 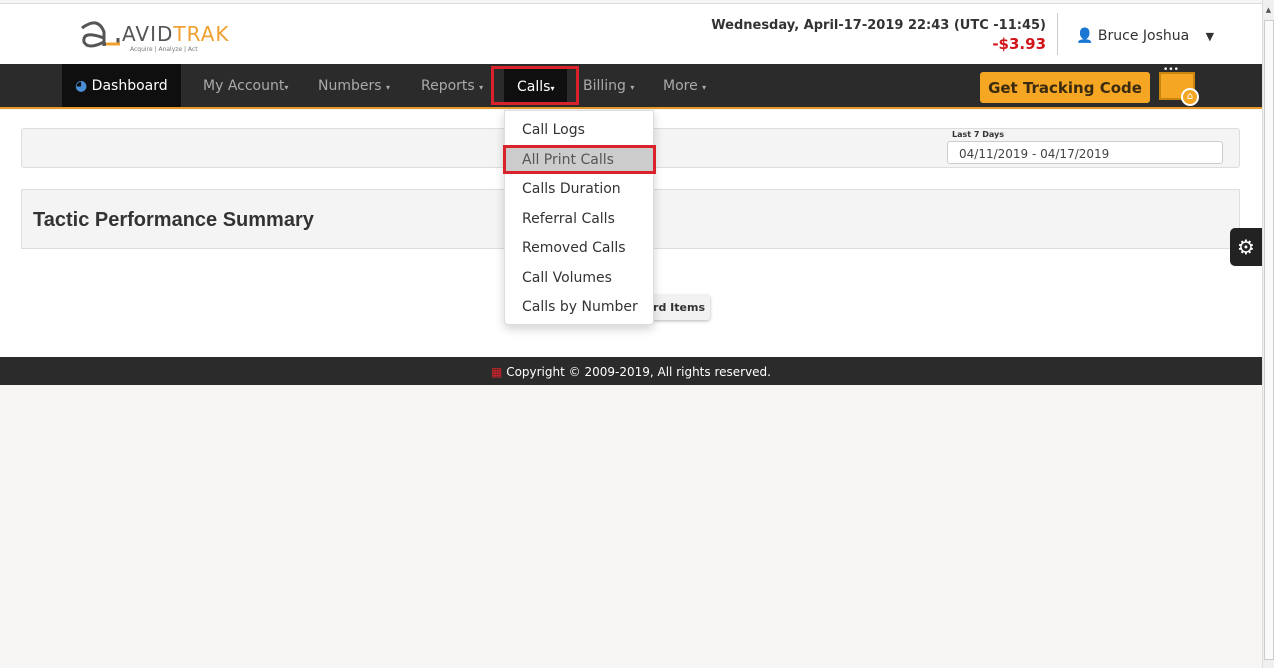 I want to click on nav-reports: Reports ▾, so click(x=452, y=85).